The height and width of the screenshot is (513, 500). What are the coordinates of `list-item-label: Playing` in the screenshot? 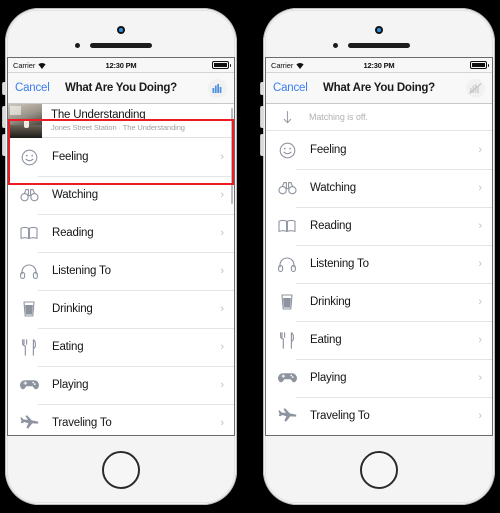 It's located at (70, 385).